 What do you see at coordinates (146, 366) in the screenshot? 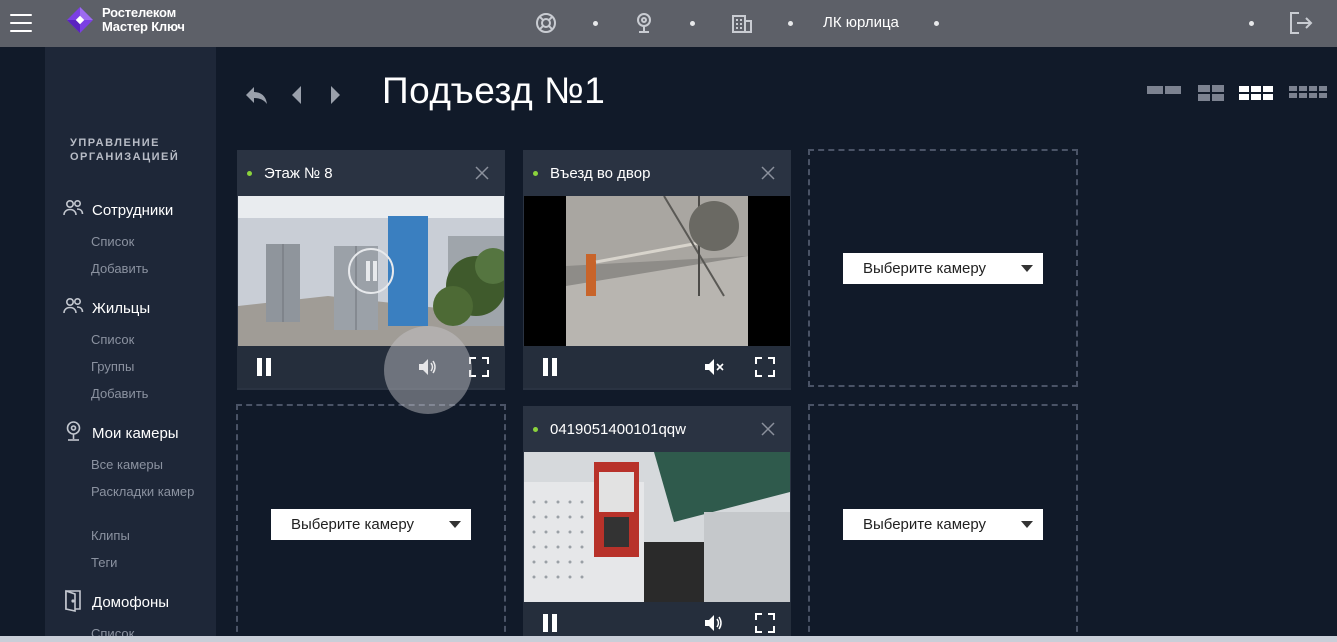
I see `sidebar-item-residents-groups: Группы` at bounding box center [146, 366].